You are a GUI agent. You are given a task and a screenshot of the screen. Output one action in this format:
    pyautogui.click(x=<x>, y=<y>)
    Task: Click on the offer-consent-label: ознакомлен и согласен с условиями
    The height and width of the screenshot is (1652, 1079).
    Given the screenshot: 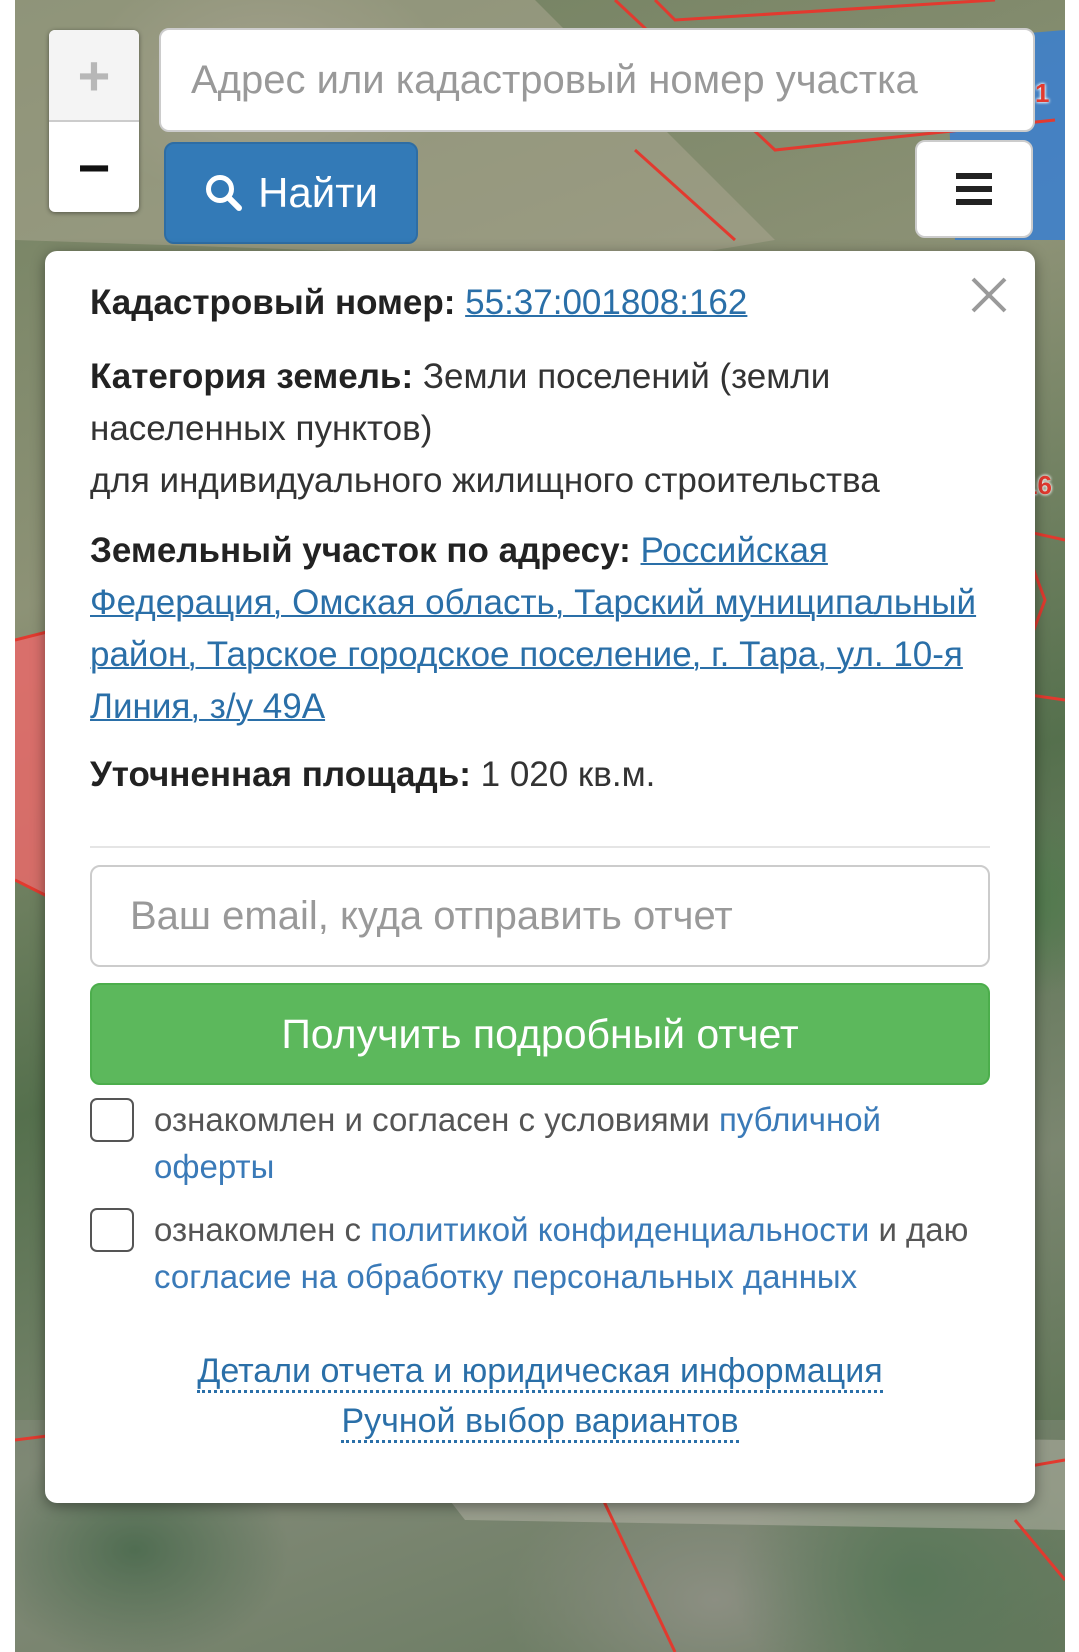 What is the action you would take?
    pyautogui.click(x=432, y=1119)
    